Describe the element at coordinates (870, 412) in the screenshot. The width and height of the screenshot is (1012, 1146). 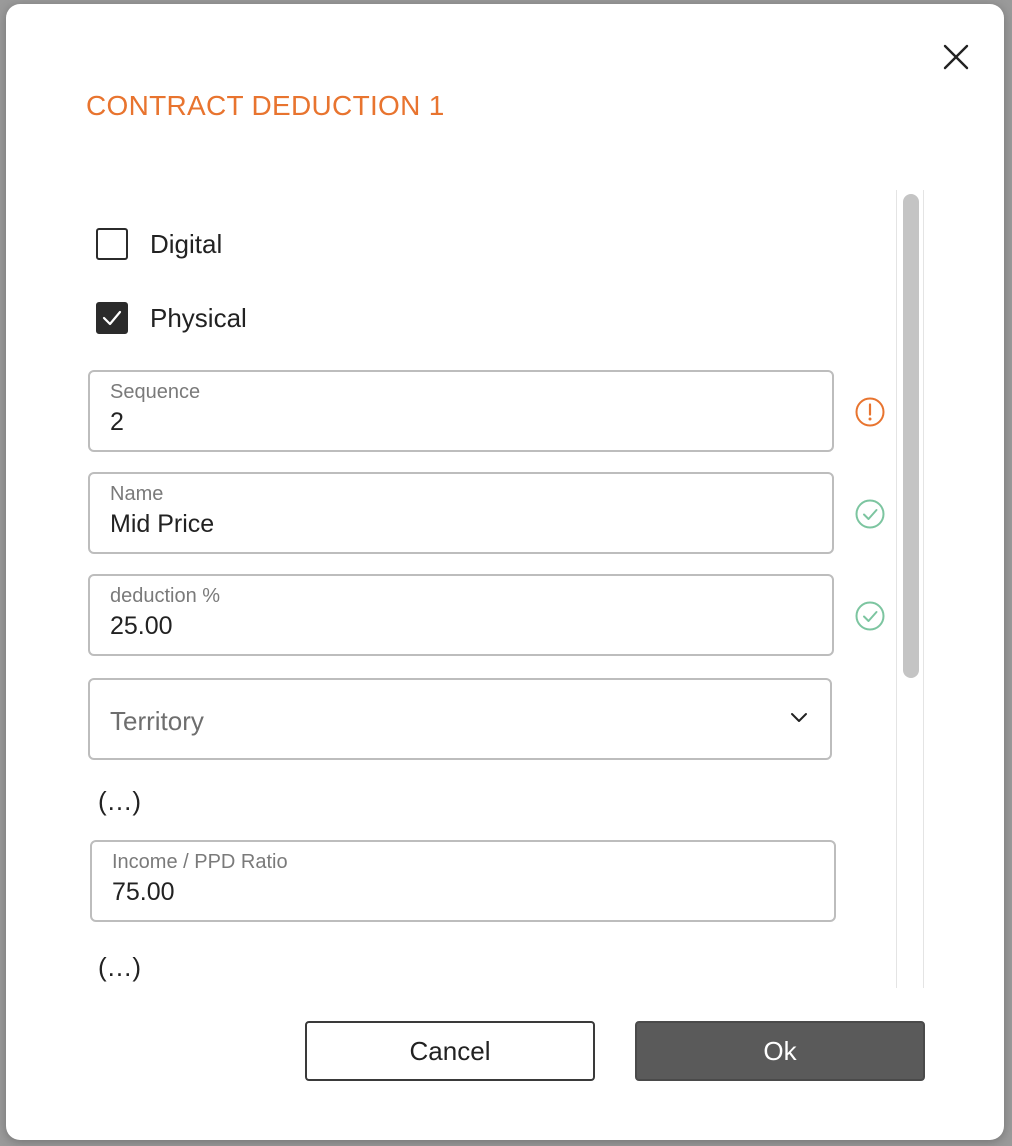
I see `warning-icon` at that location.